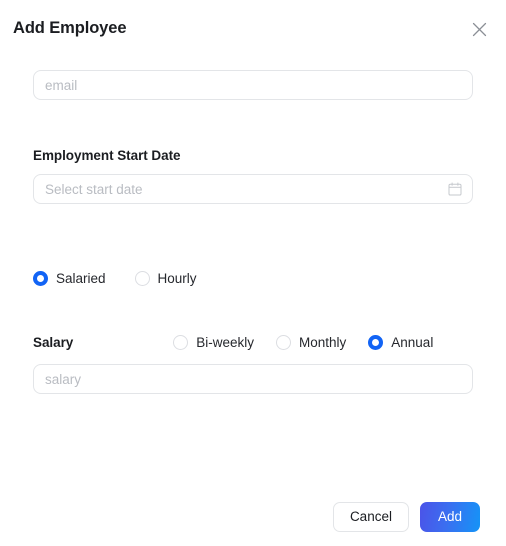 The image size is (506, 546). I want to click on add-button: Add, so click(449, 517).